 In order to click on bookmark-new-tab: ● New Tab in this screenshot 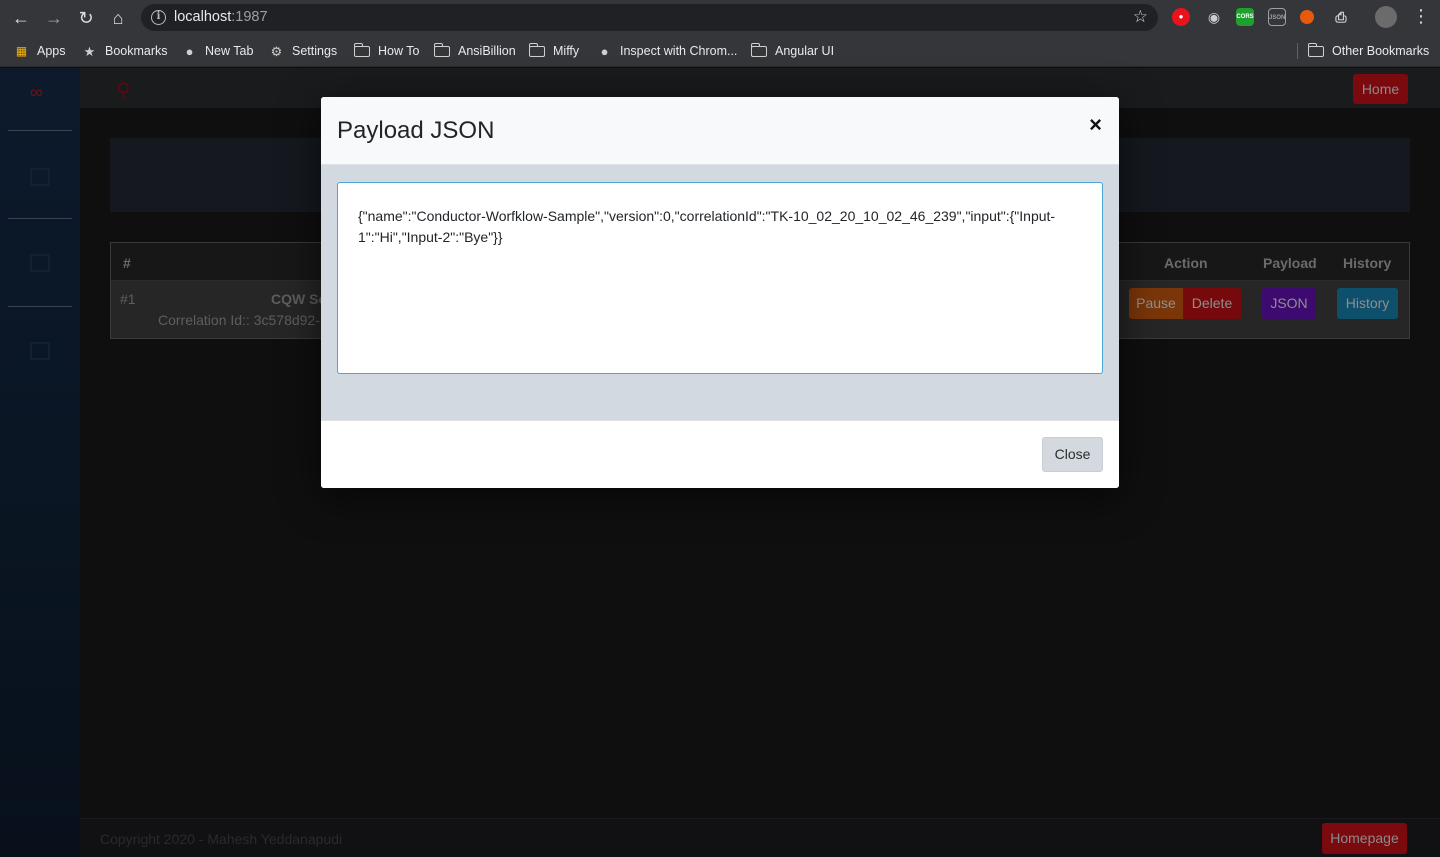, I will do `click(218, 51)`.